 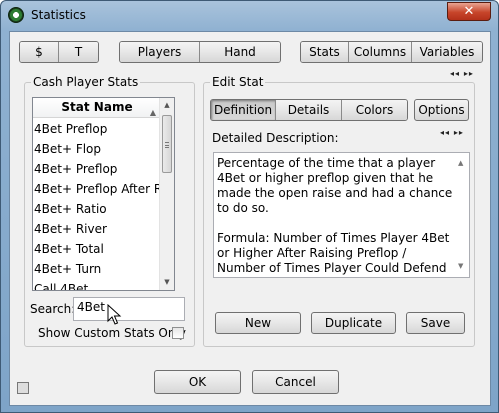 What do you see at coordinates (435, 323) in the screenshot?
I see `save-button: Save` at bounding box center [435, 323].